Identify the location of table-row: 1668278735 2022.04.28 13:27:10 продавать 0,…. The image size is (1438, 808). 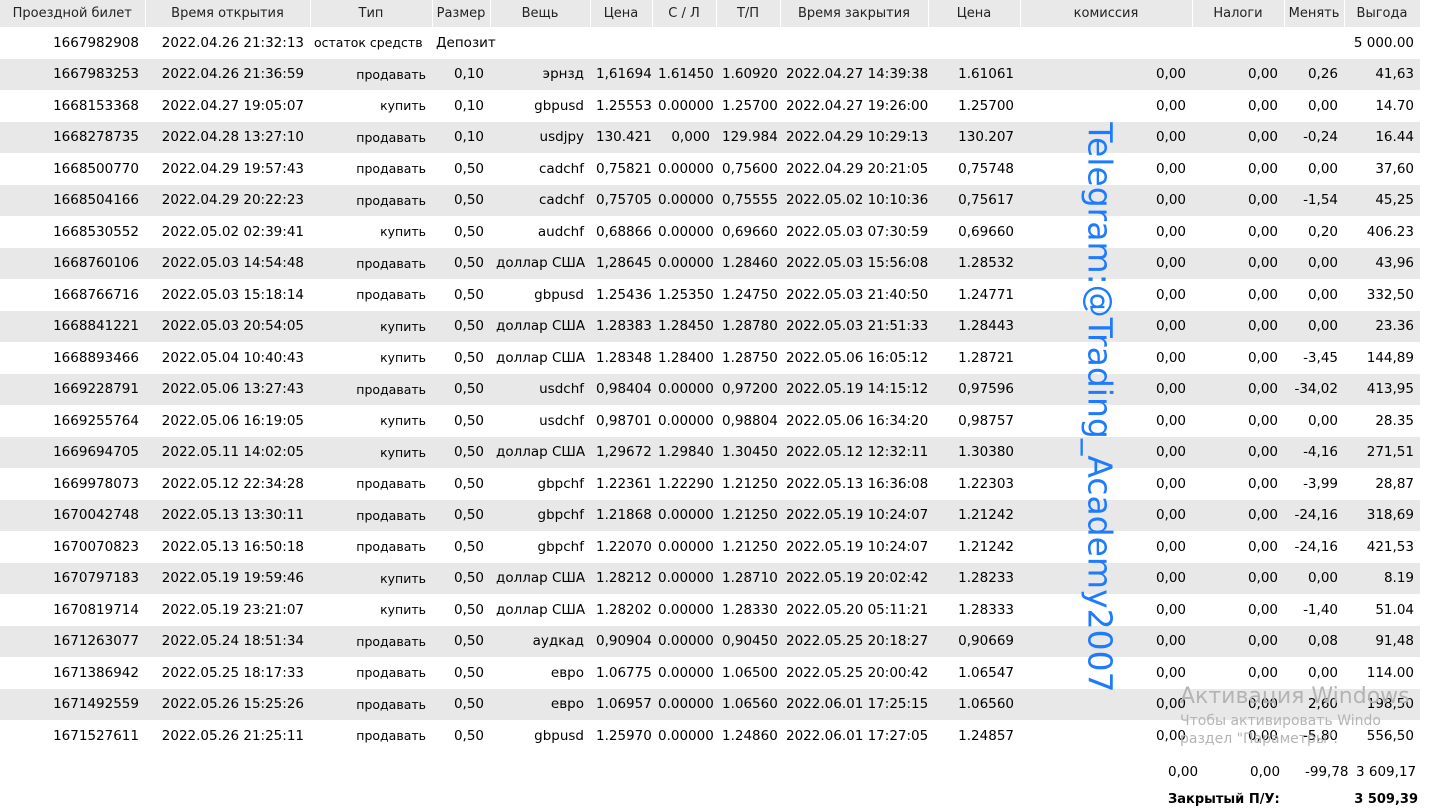
(710, 137).